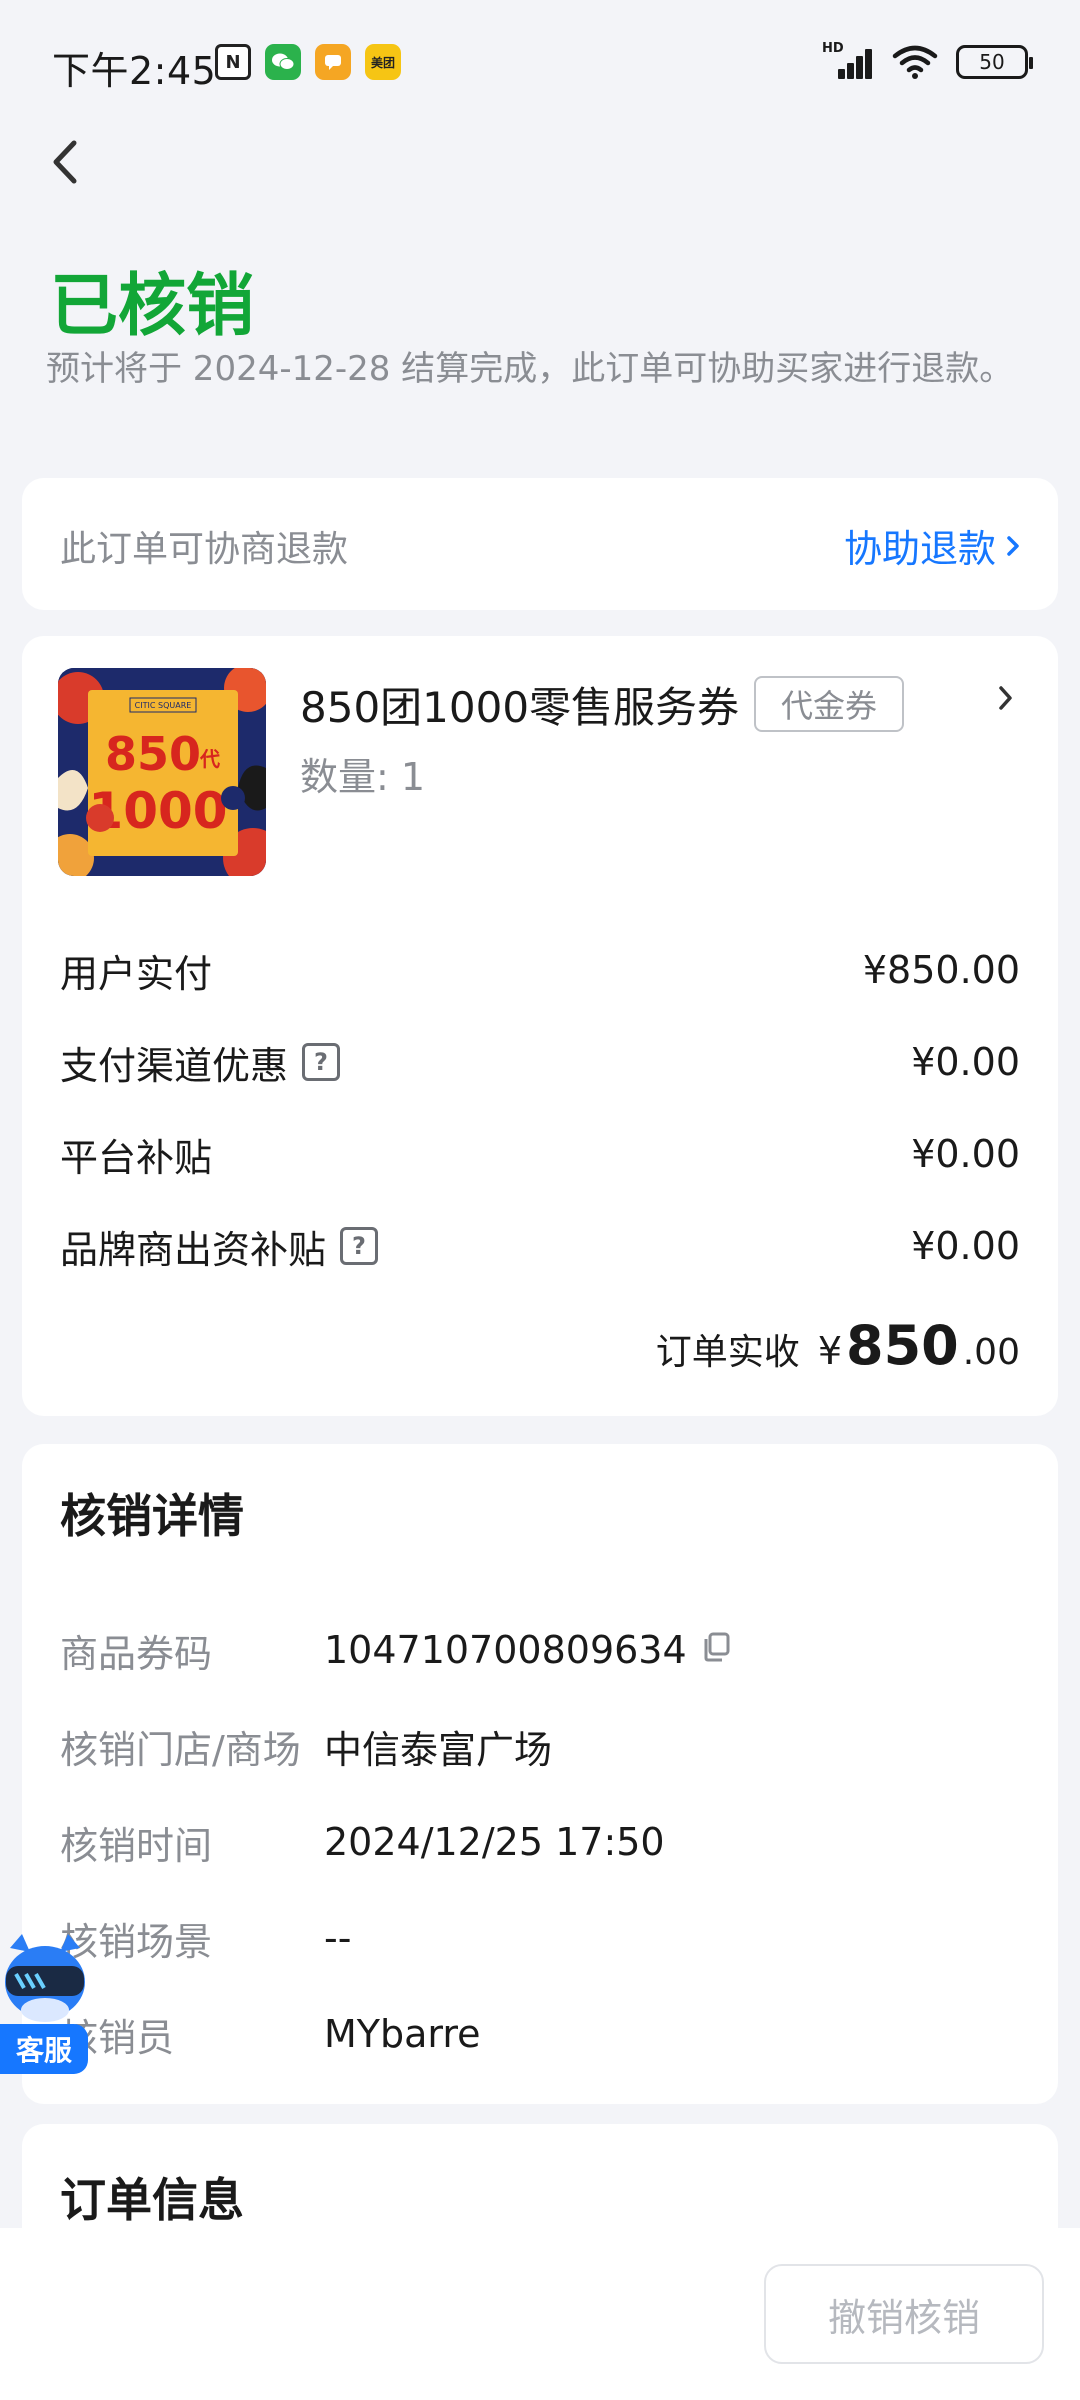 The height and width of the screenshot is (2400, 1080). What do you see at coordinates (829, 704) in the screenshot?
I see `voucher-type-tag: 代金券` at bounding box center [829, 704].